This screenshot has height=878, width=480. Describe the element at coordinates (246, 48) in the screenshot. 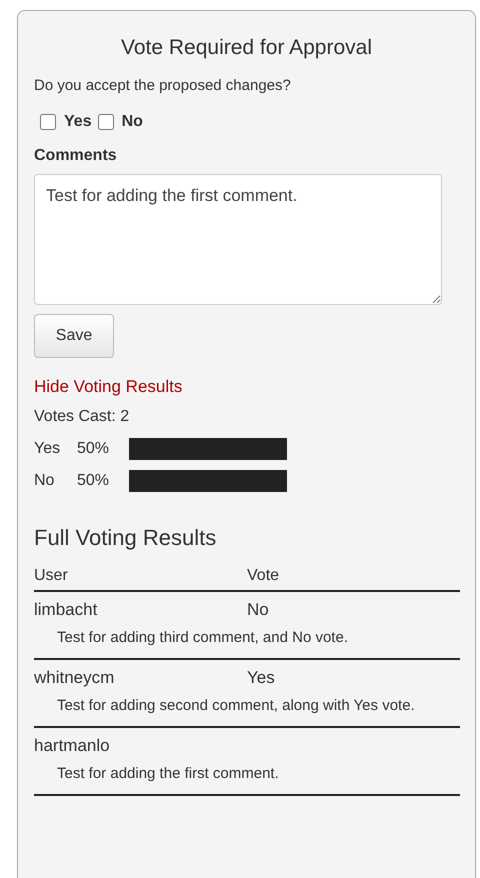

I see `panel-title: Vote Required for Approval` at that location.